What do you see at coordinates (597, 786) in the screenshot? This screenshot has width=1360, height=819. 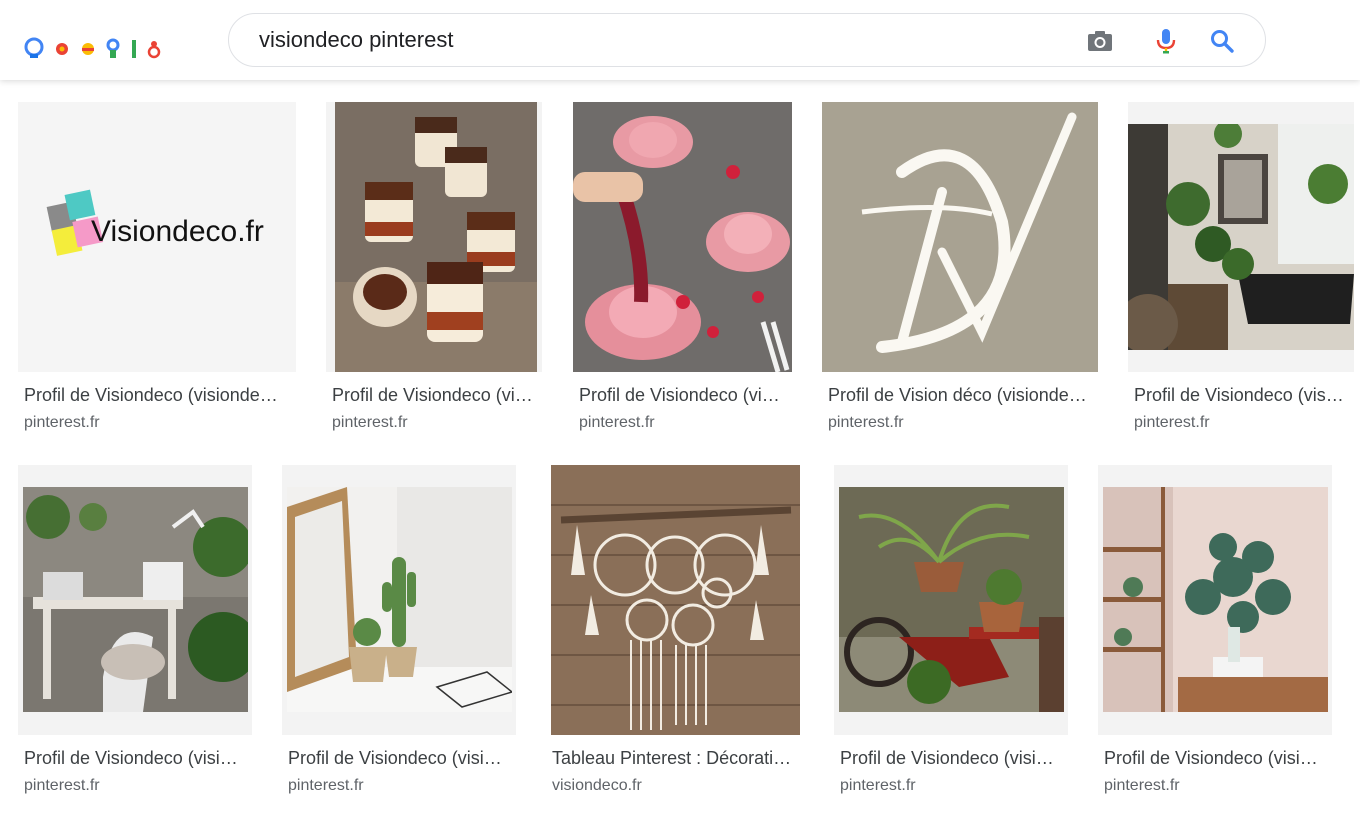 I see `result-source: visiondeco.fr` at bounding box center [597, 786].